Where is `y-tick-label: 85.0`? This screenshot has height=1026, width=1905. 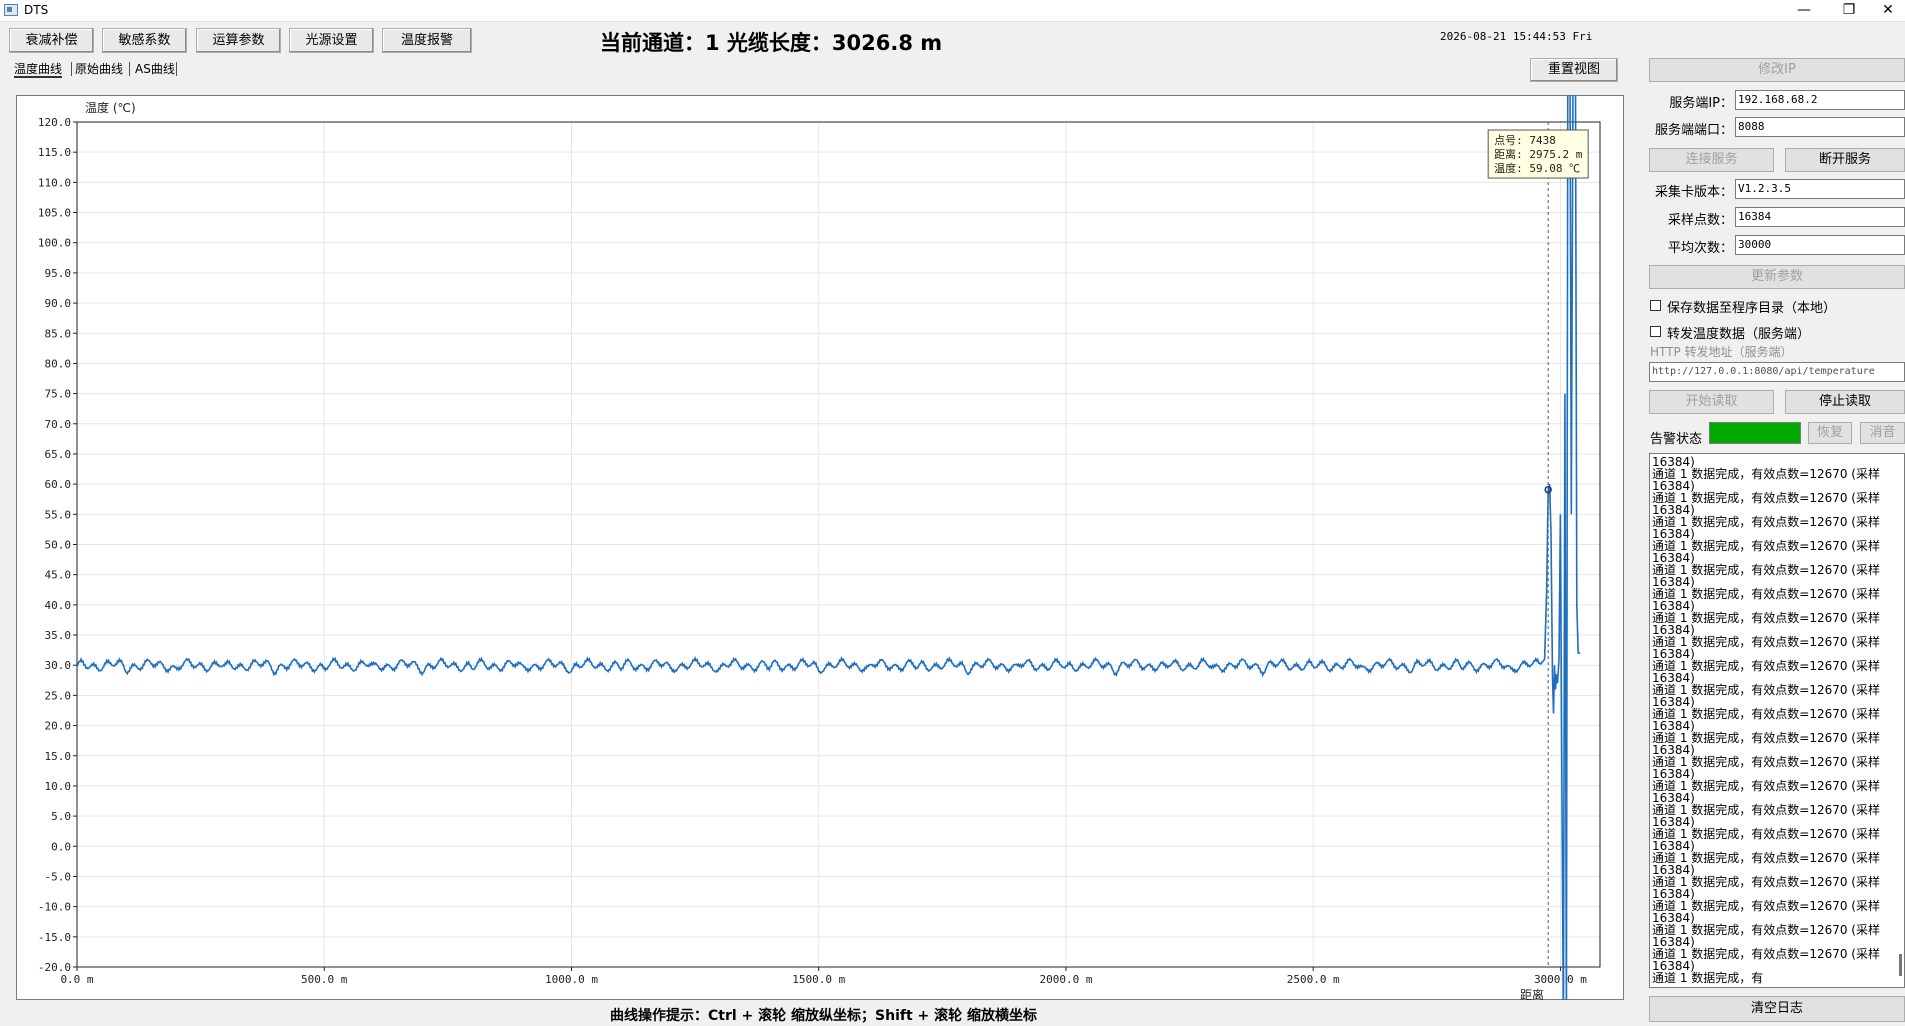
y-tick-label: 85.0 is located at coordinates (58, 333).